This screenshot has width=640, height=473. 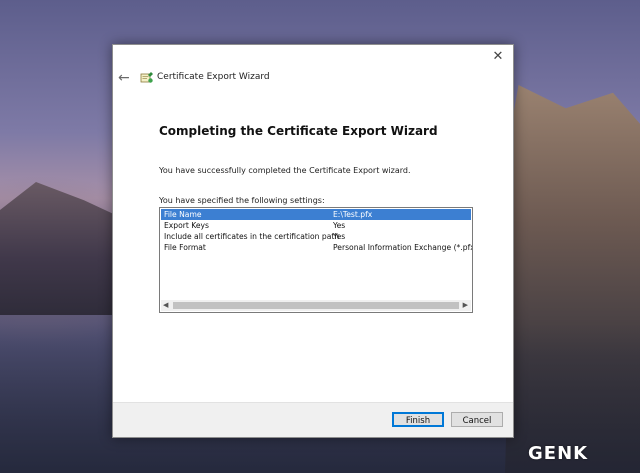 What do you see at coordinates (313, 419) in the screenshot?
I see `dialog-footer: Finish Cancel` at bounding box center [313, 419].